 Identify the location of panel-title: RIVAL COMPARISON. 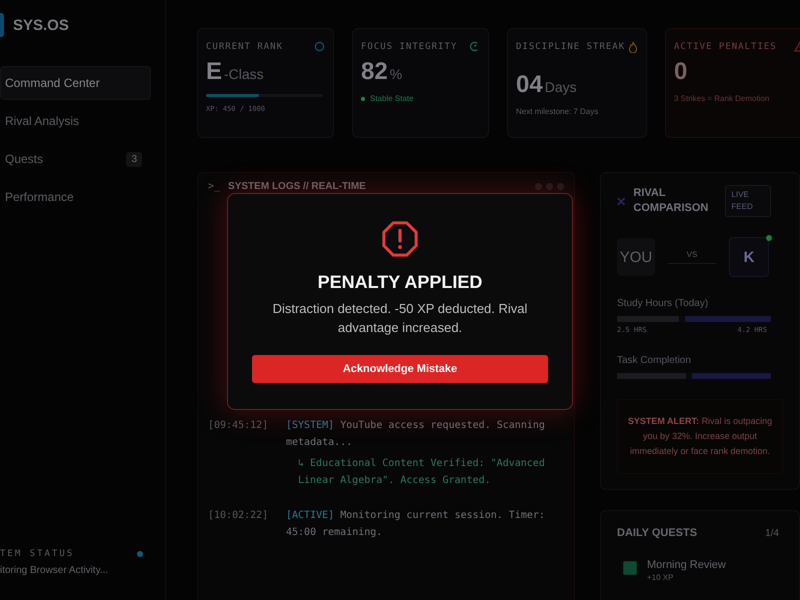
(671, 201).